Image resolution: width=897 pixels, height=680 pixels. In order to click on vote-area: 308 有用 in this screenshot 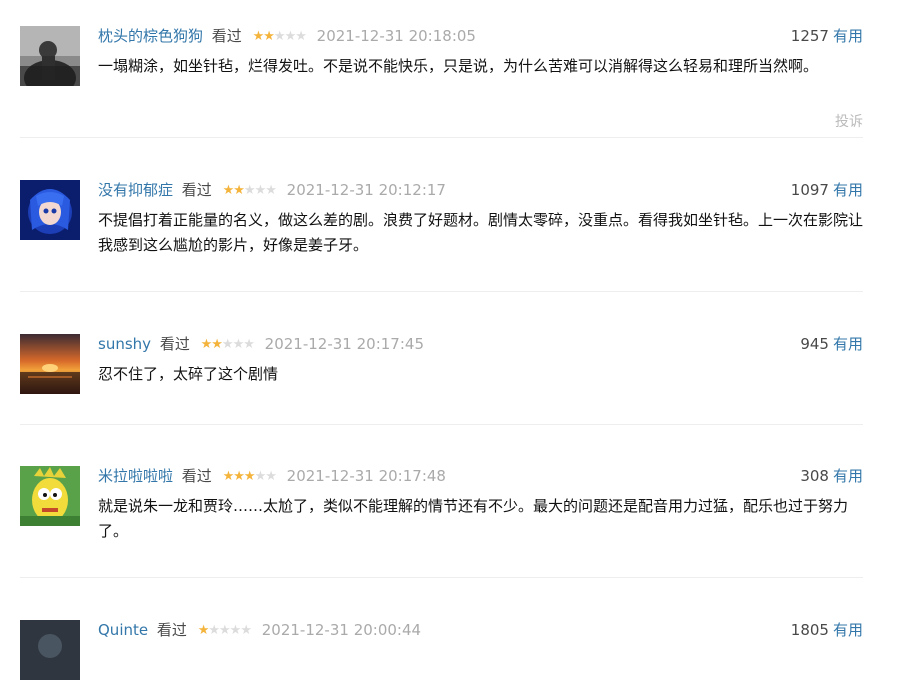, I will do `click(831, 476)`.